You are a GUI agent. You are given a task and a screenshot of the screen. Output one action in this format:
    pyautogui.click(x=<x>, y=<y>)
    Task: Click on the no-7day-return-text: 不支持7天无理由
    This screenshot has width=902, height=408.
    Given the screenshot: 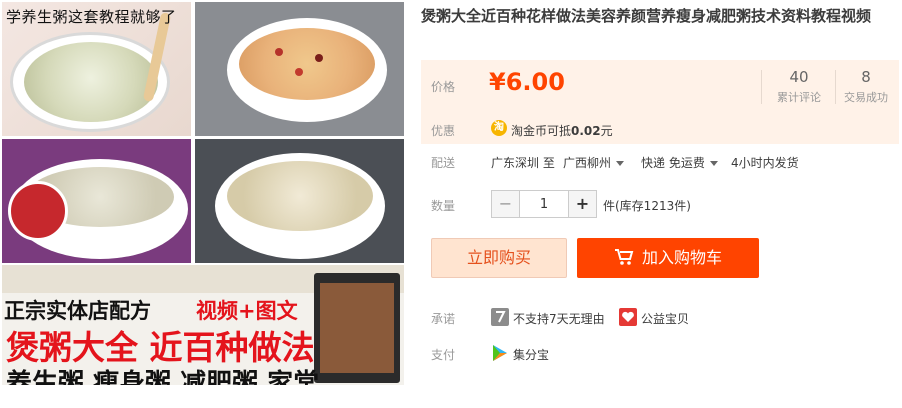 What is the action you would take?
    pyautogui.click(x=559, y=318)
    